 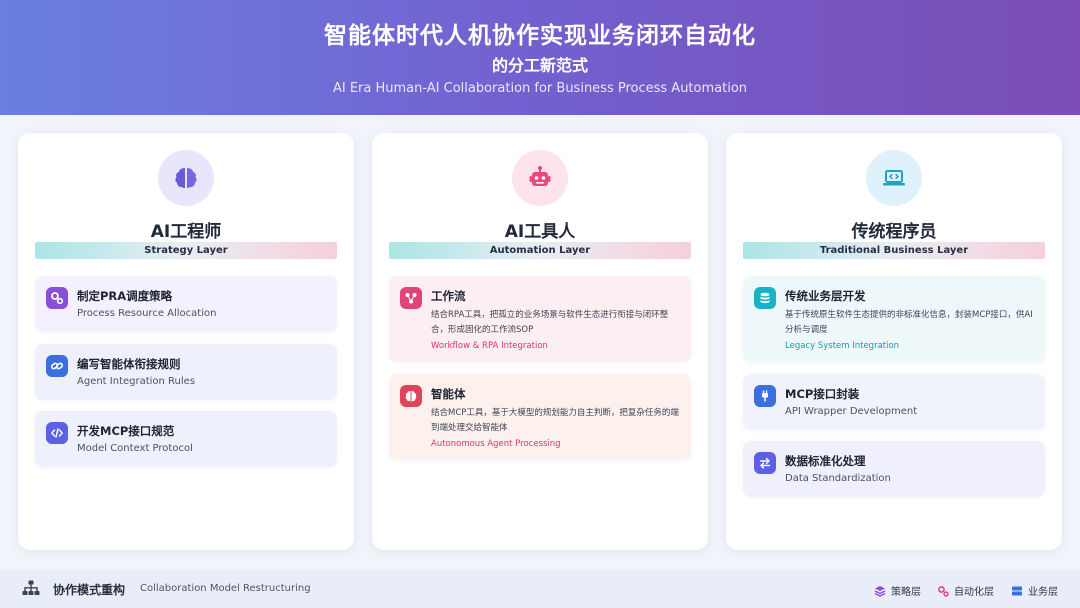 What do you see at coordinates (411, 298) in the screenshot?
I see `workflow-icon` at bounding box center [411, 298].